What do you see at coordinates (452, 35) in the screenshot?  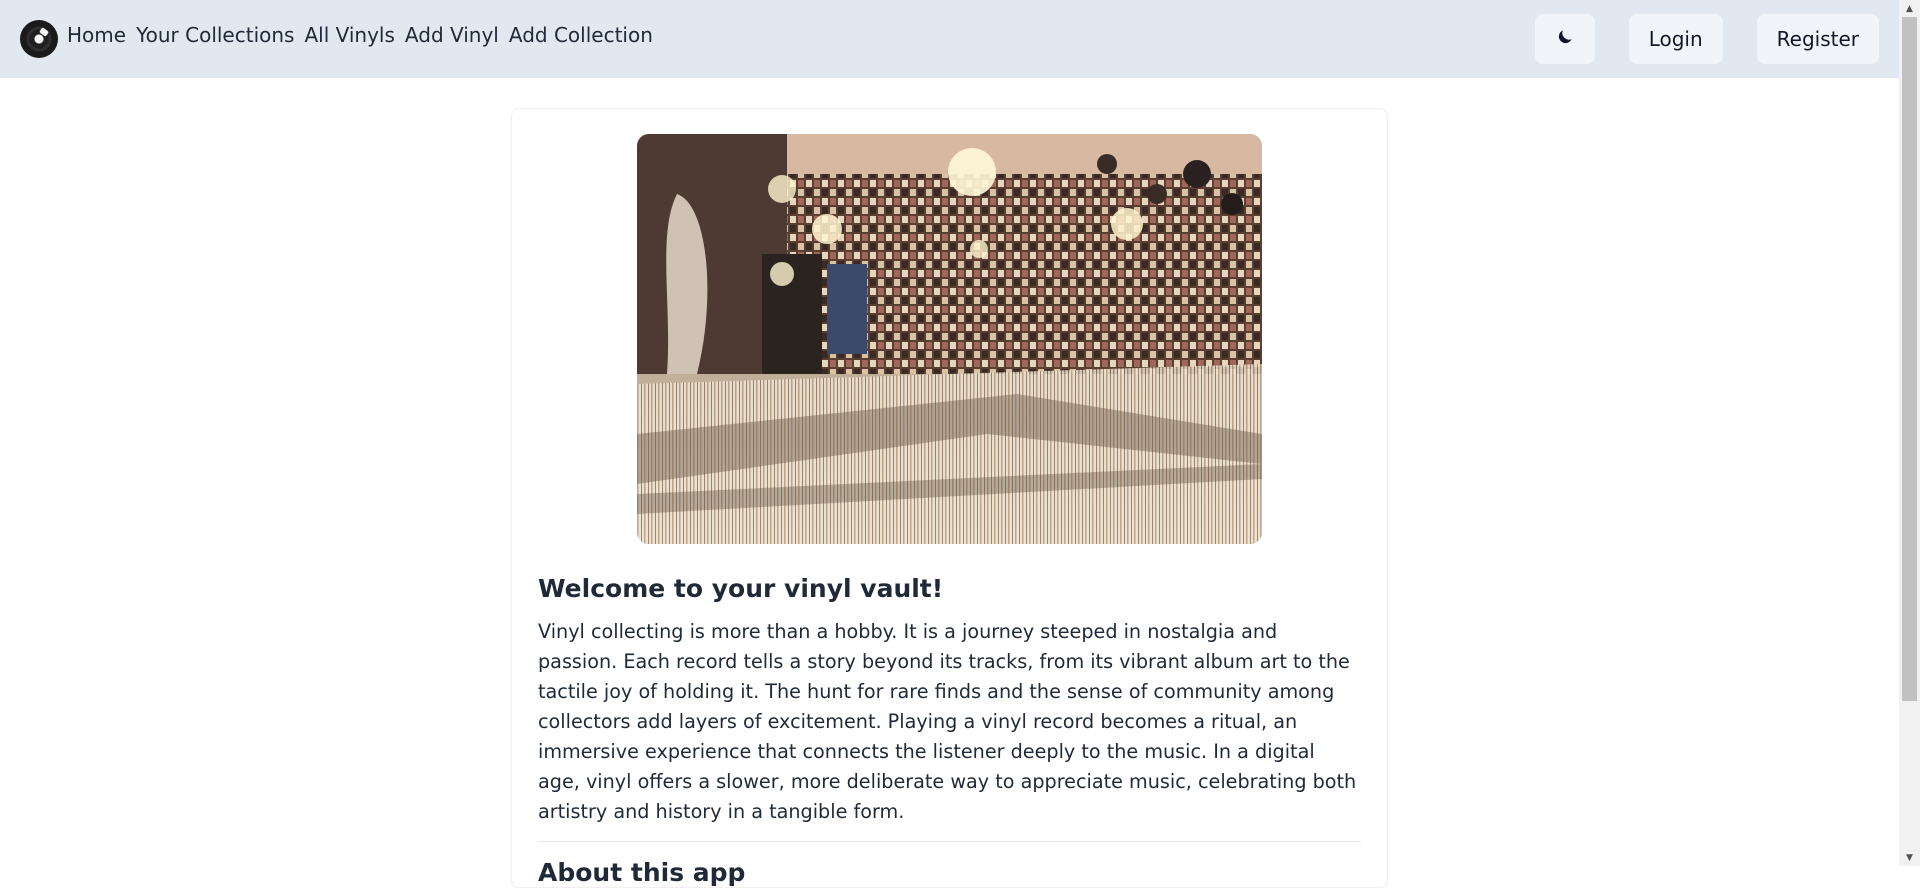 I see `nav-link-add-vinyl: Add Vinyl` at bounding box center [452, 35].